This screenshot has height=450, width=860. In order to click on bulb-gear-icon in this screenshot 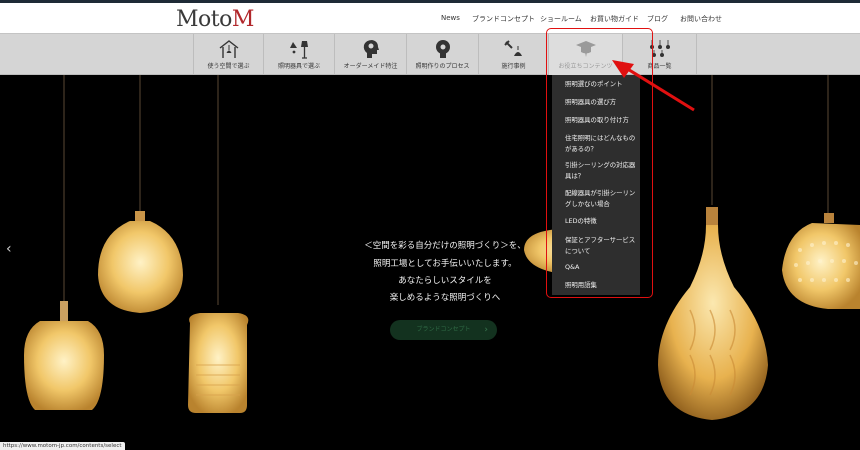, I will do `click(442, 49)`.